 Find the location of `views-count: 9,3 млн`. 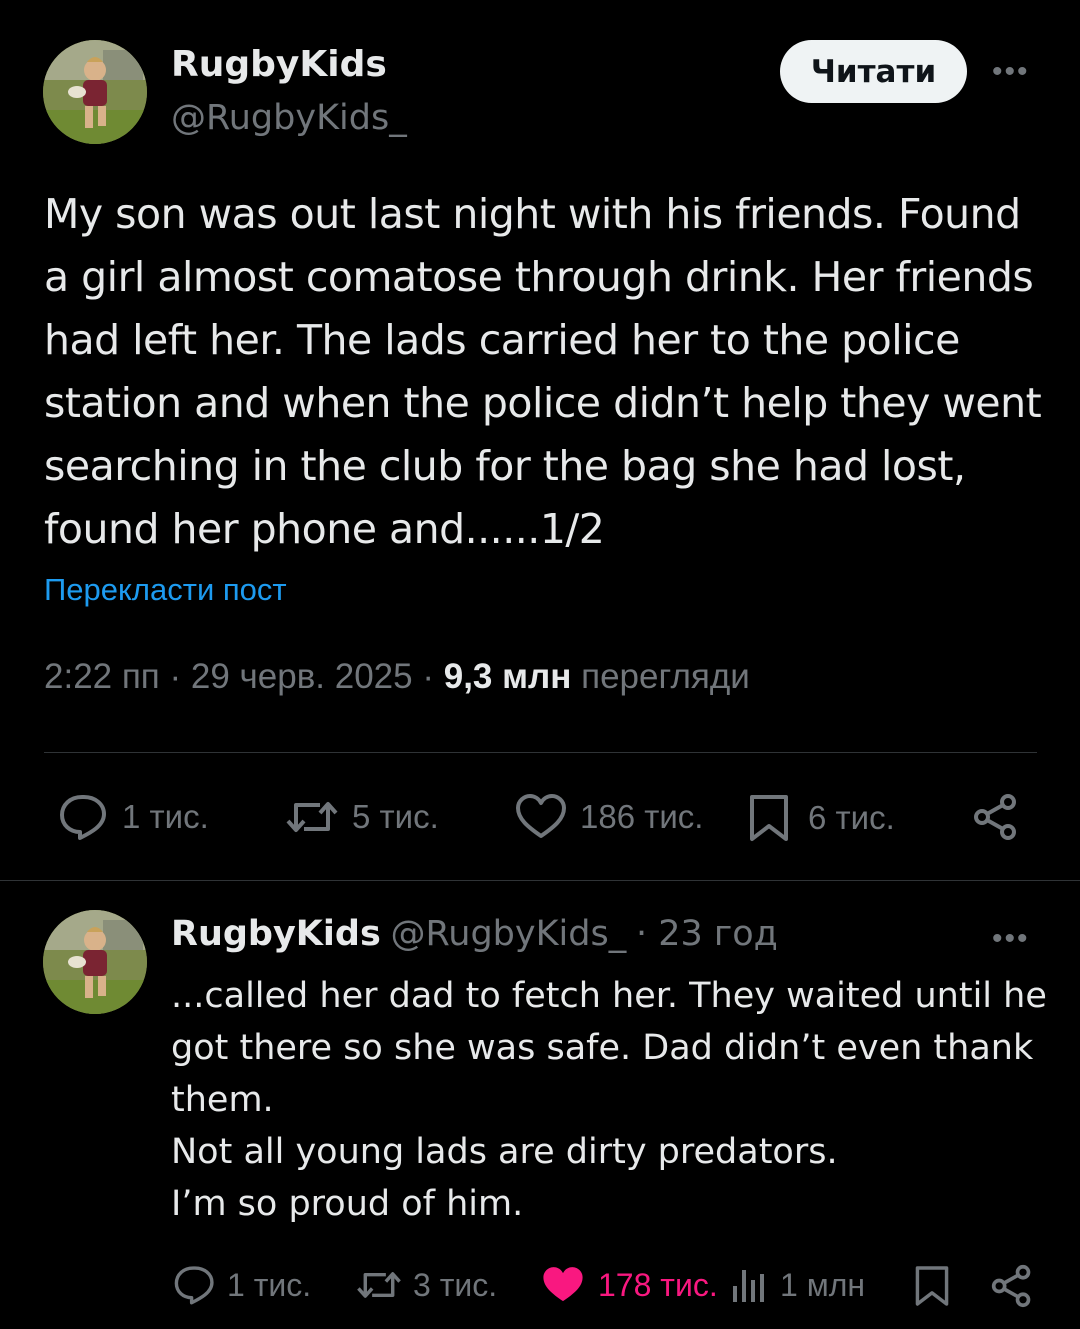

views-count: 9,3 млн is located at coordinates (507, 676).